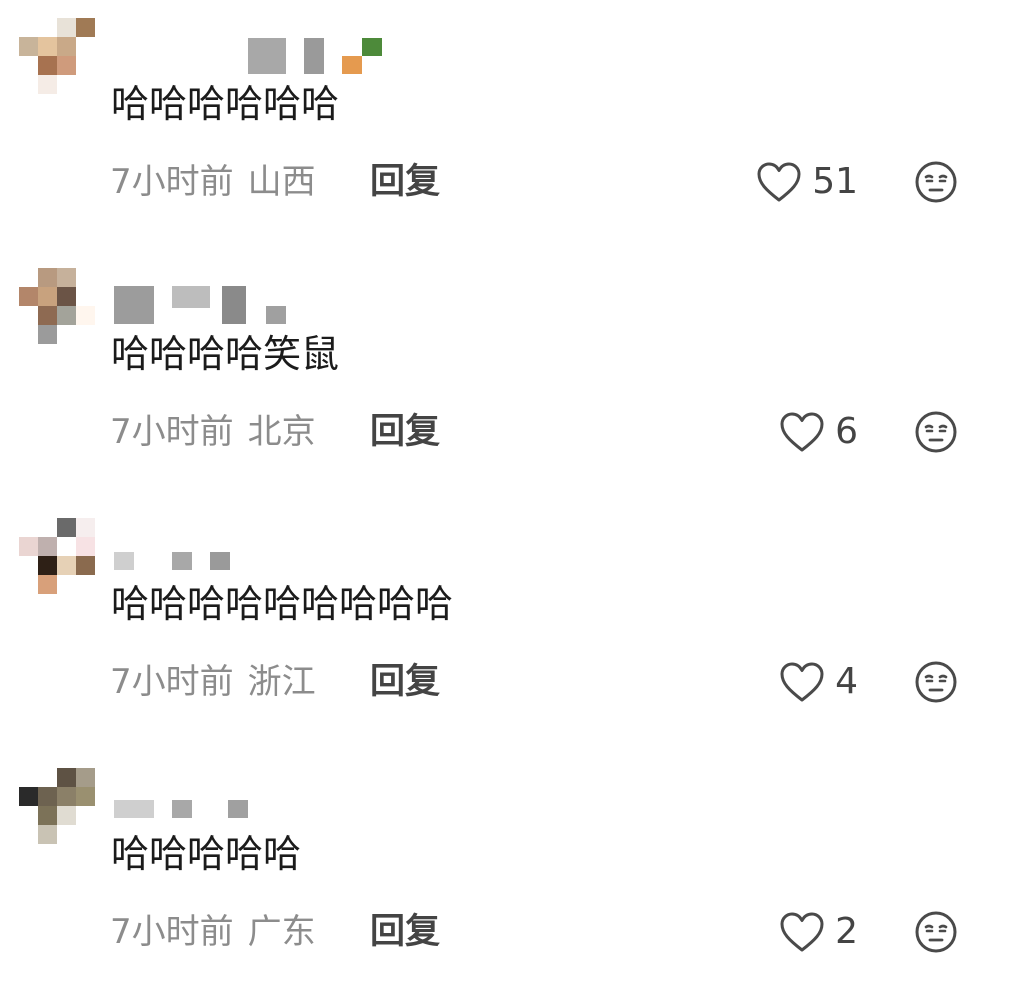 The height and width of the screenshot is (1000, 1026). I want to click on like-button: 6, so click(818, 432).